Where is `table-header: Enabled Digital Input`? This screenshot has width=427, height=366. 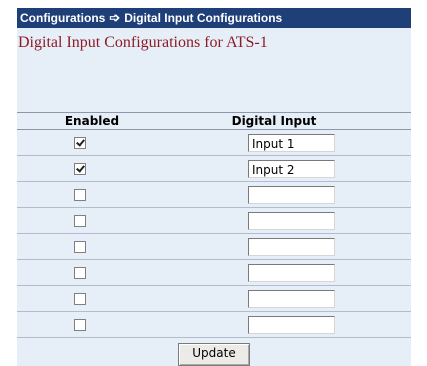 table-header: Enabled Digital Input is located at coordinates (214, 121).